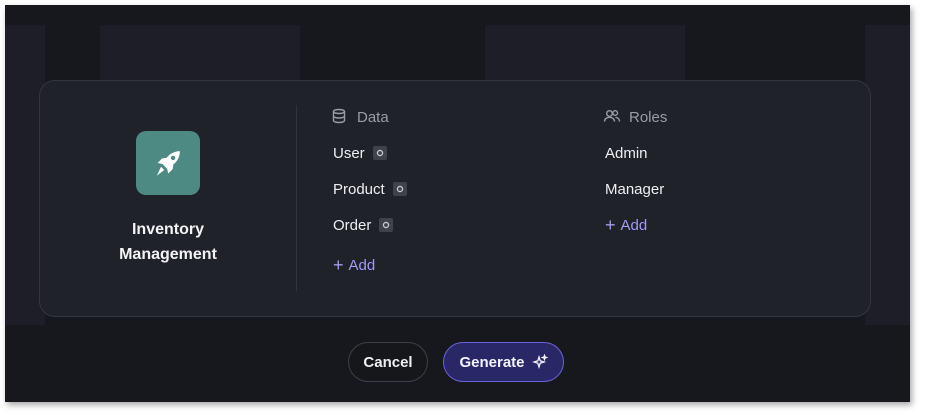 The width and height of the screenshot is (925, 417). What do you see at coordinates (373, 117) in the screenshot?
I see `data-section-title: Data` at bounding box center [373, 117].